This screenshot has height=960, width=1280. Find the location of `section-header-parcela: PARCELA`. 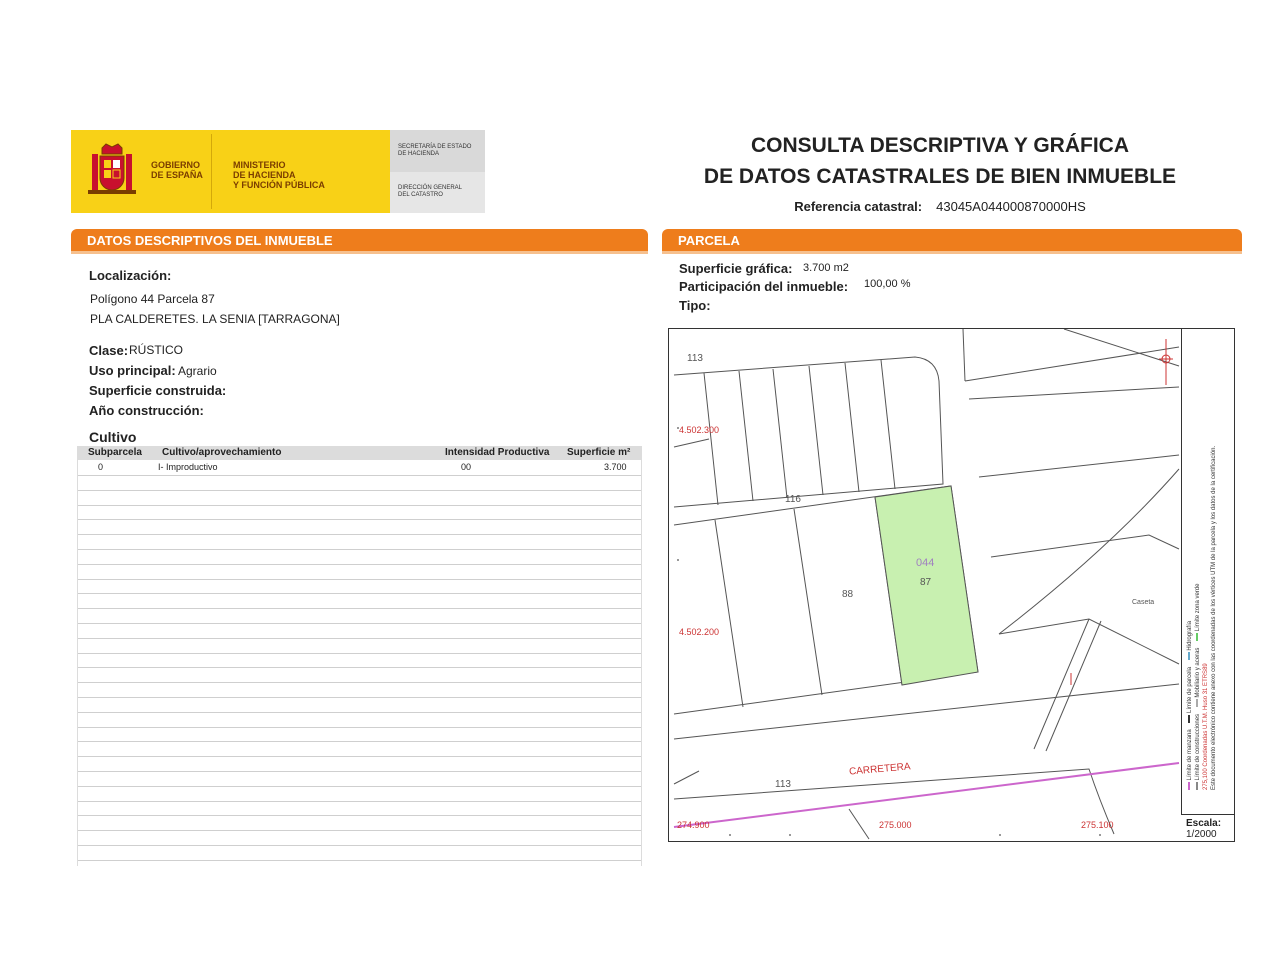

section-header-parcela: PARCELA is located at coordinates (952, 240).